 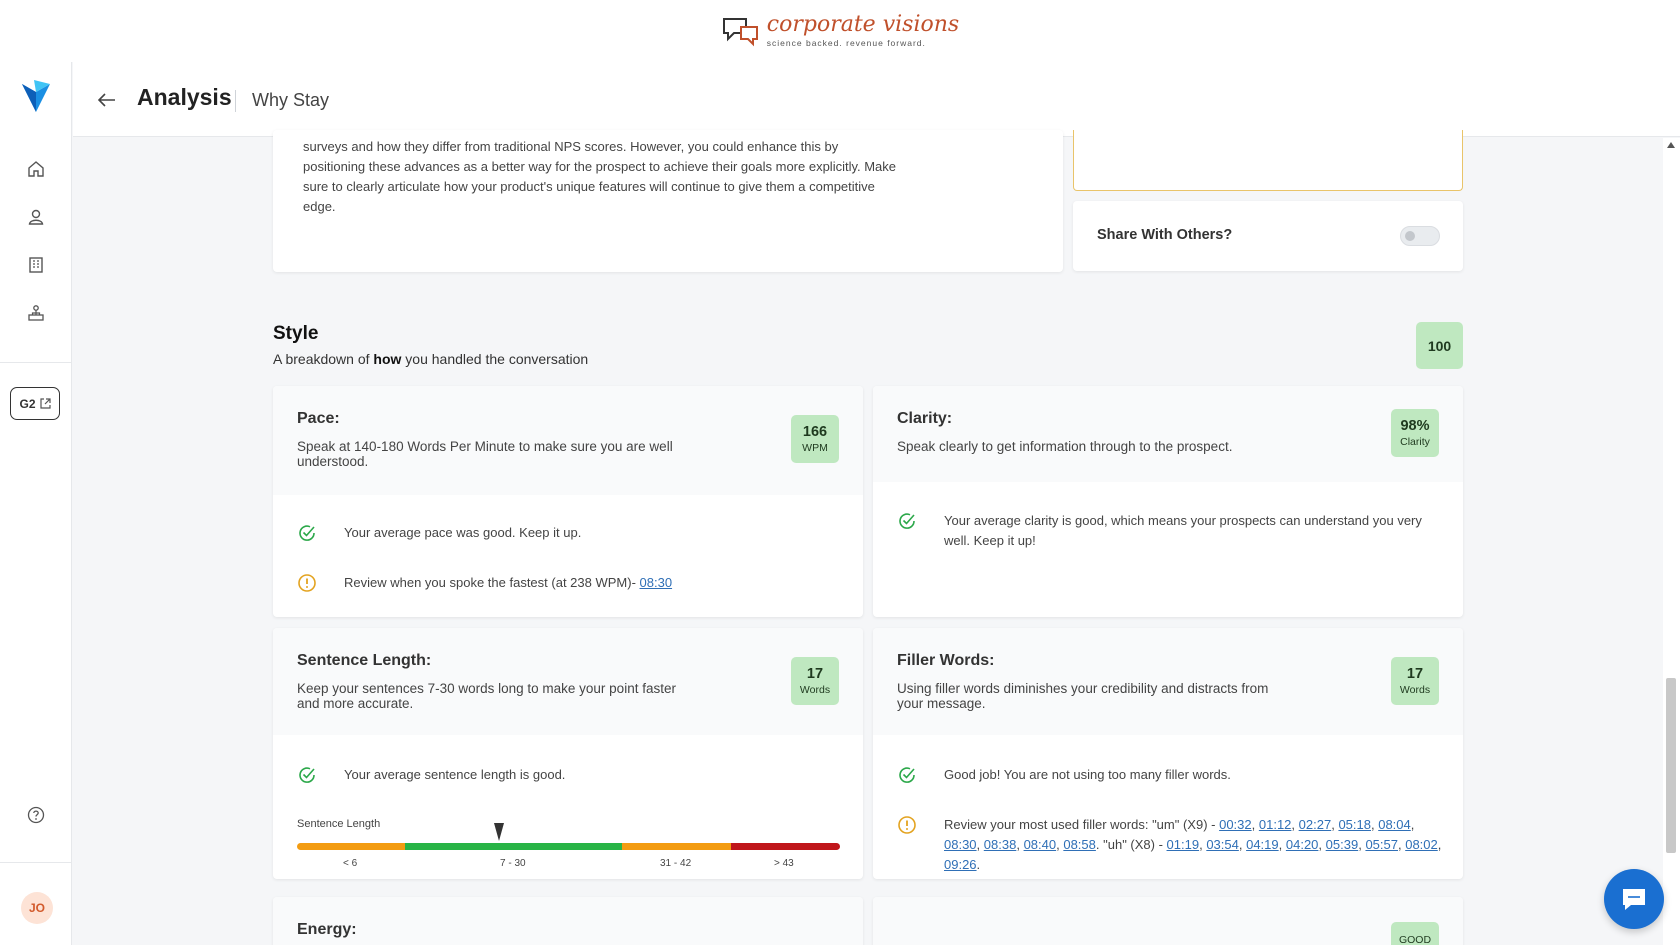 I want to click on filler-badge: 17 Words, so click(x=1415, y=681).